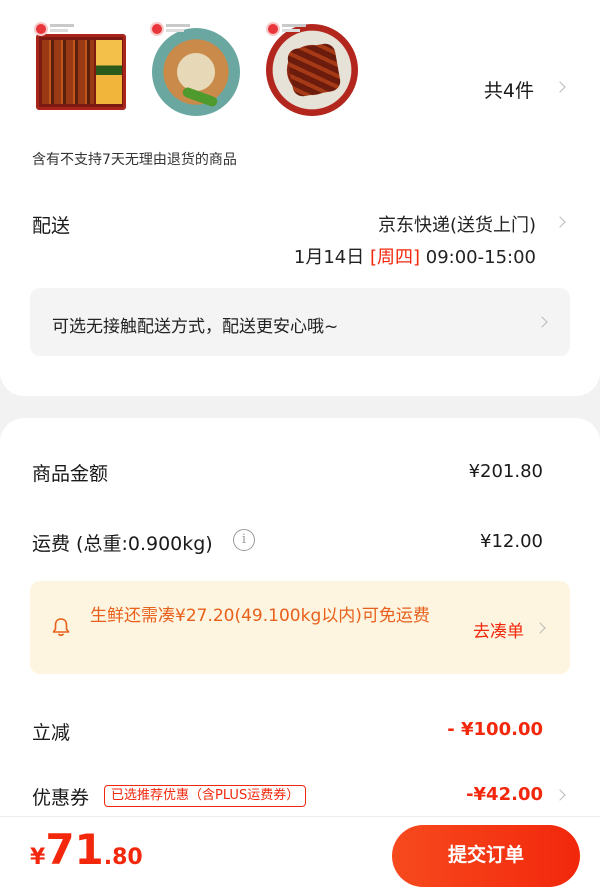  I want to click on total-decimal: .80, so click(123, 857).